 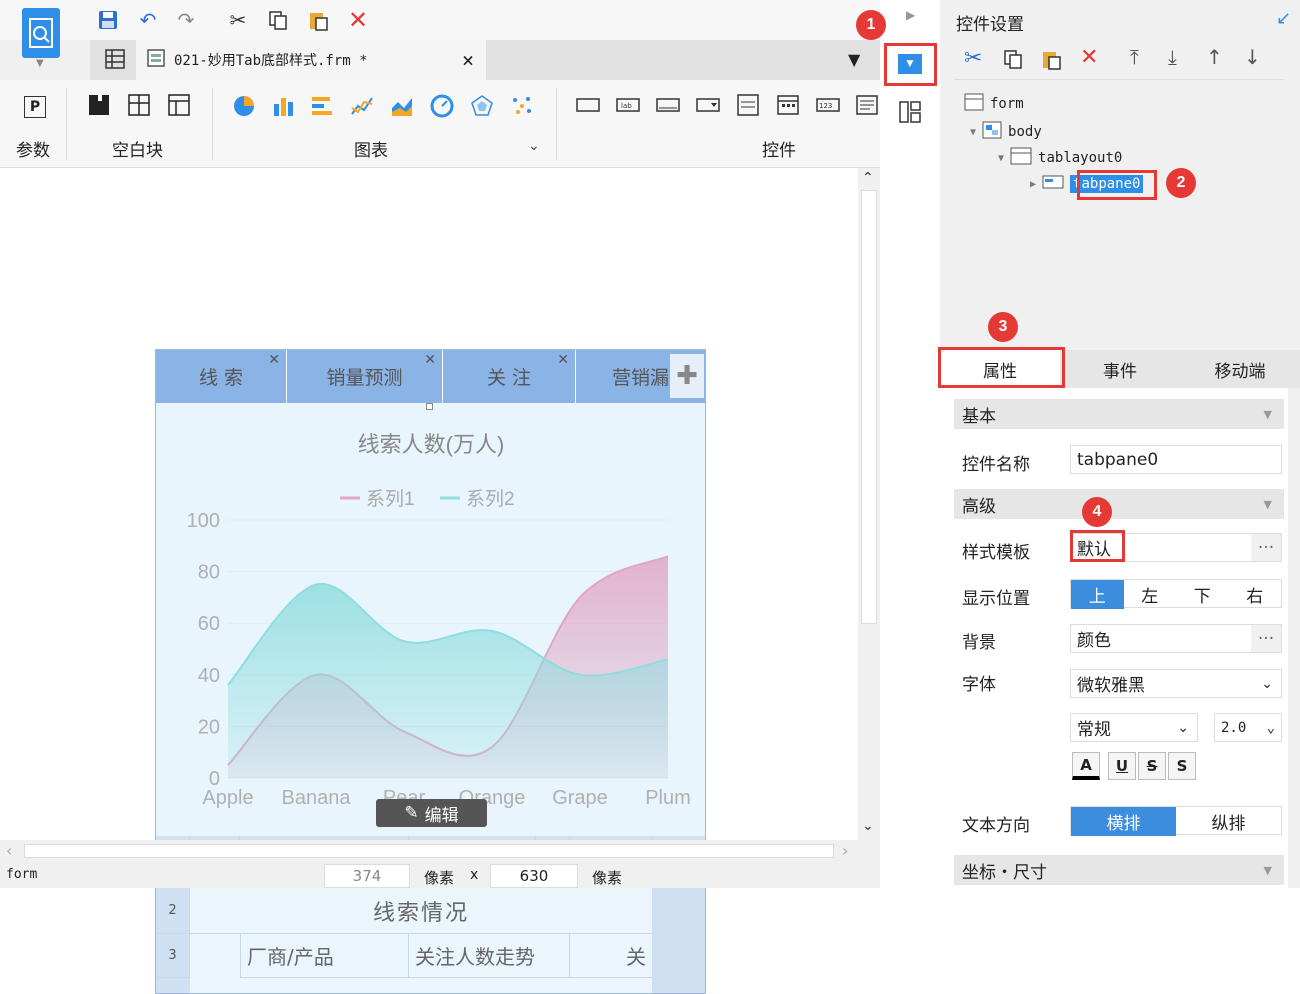 What do you see at coordinates (1006, 132) in the screenshot?
I see `tree-node-body: ▼ body` at bounding box center [1006, 132].